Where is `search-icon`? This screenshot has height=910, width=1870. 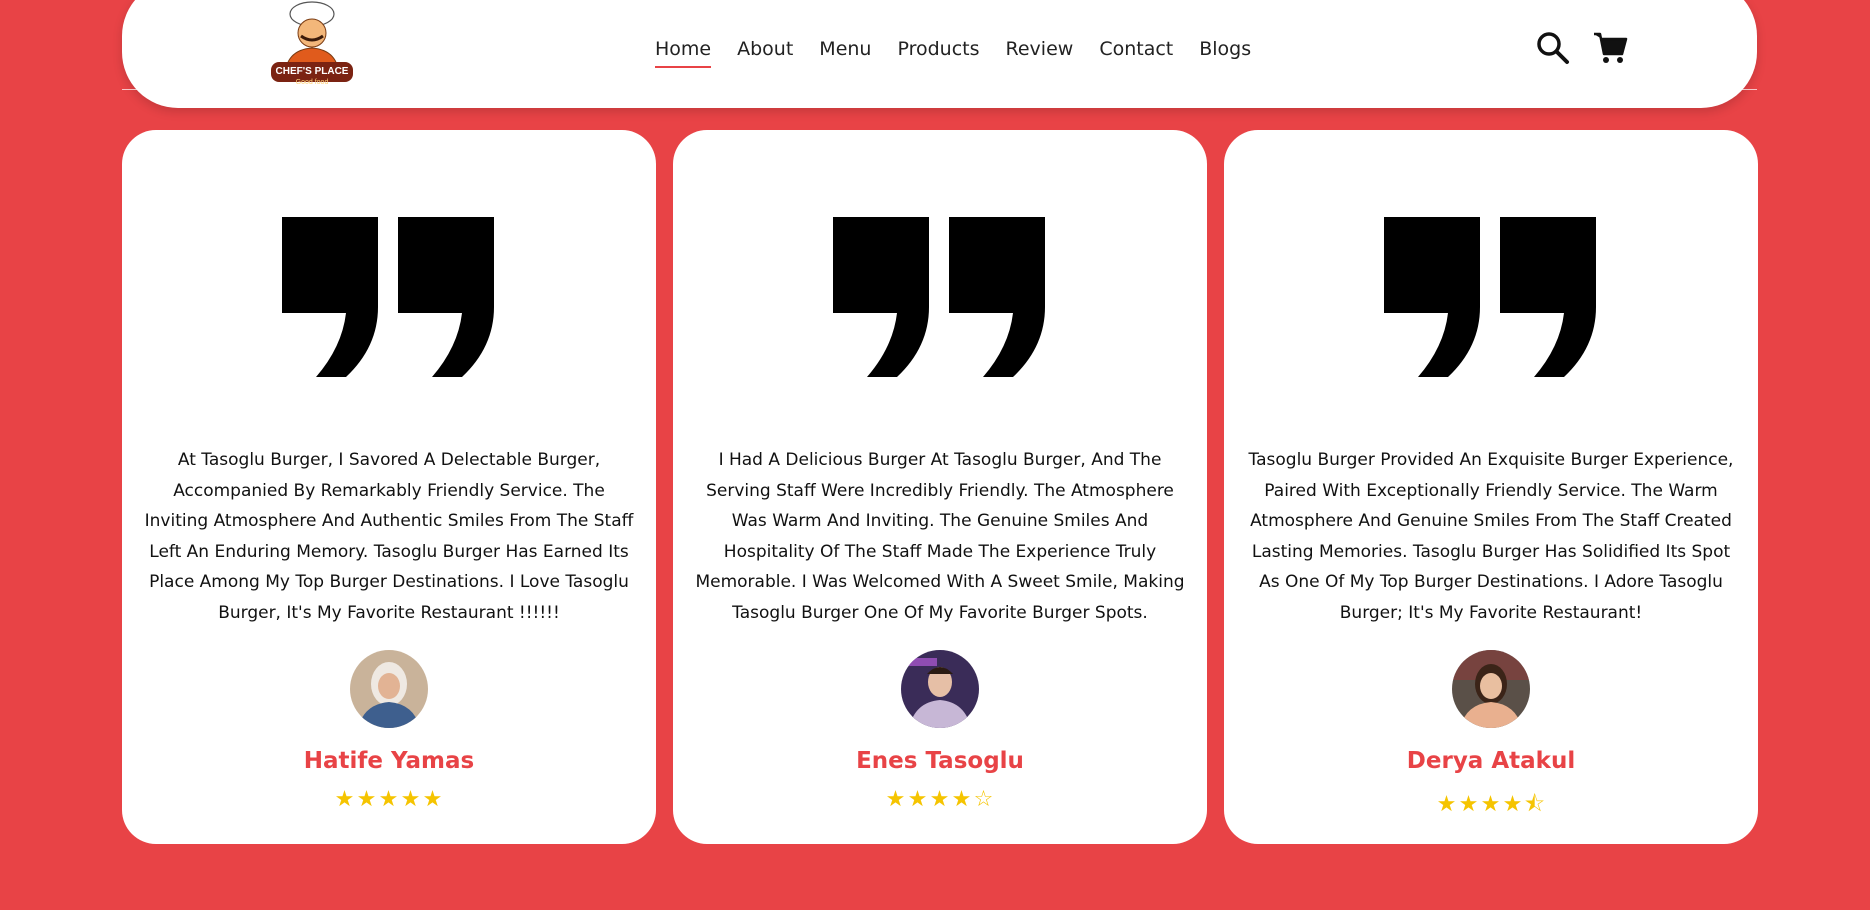
search-icon is located at coordinates (1553, 48).